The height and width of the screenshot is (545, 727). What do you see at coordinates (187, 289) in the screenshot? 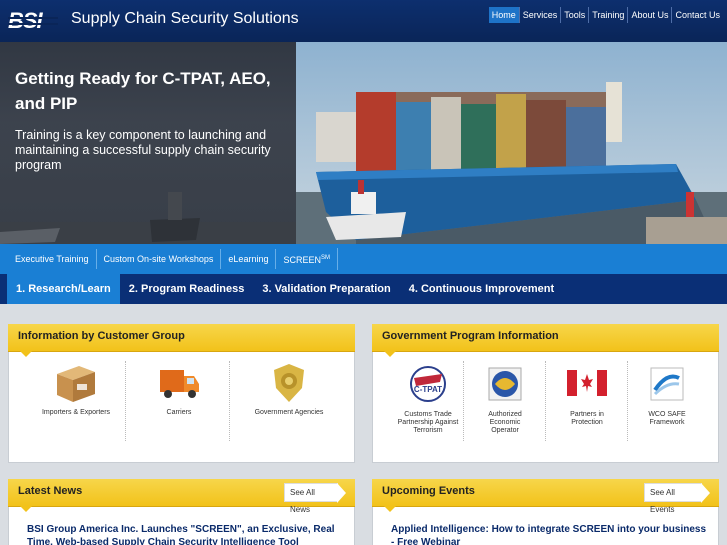
I see `tab-program-readiness: 2. Program Readiness` at bounding box center [187, 289].